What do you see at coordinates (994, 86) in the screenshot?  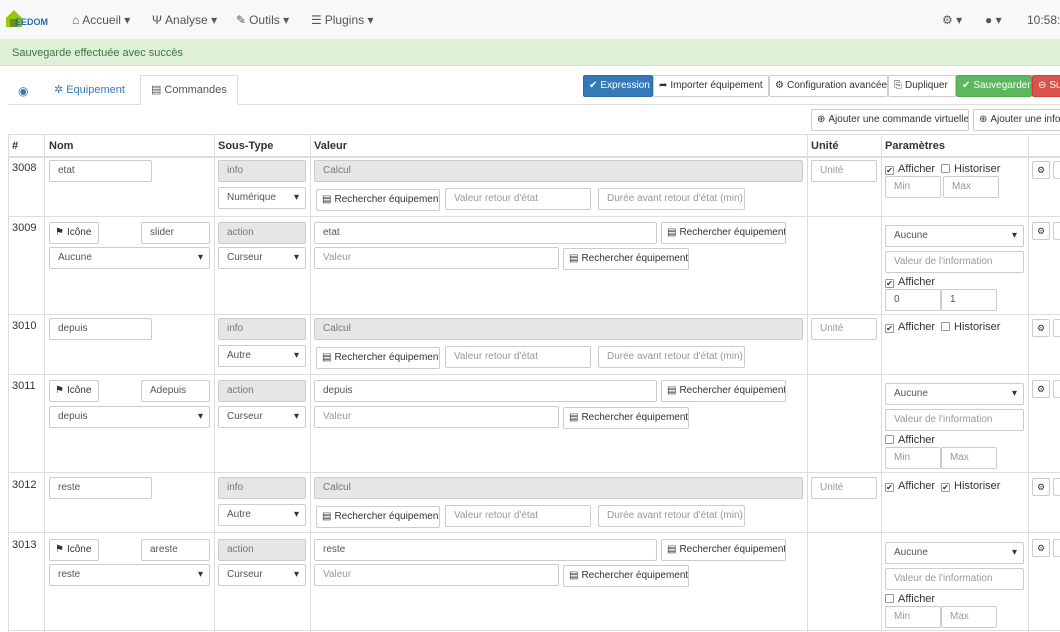 I see `save-button: ✔ Sauvegarder` at bounding box center [994, 86].